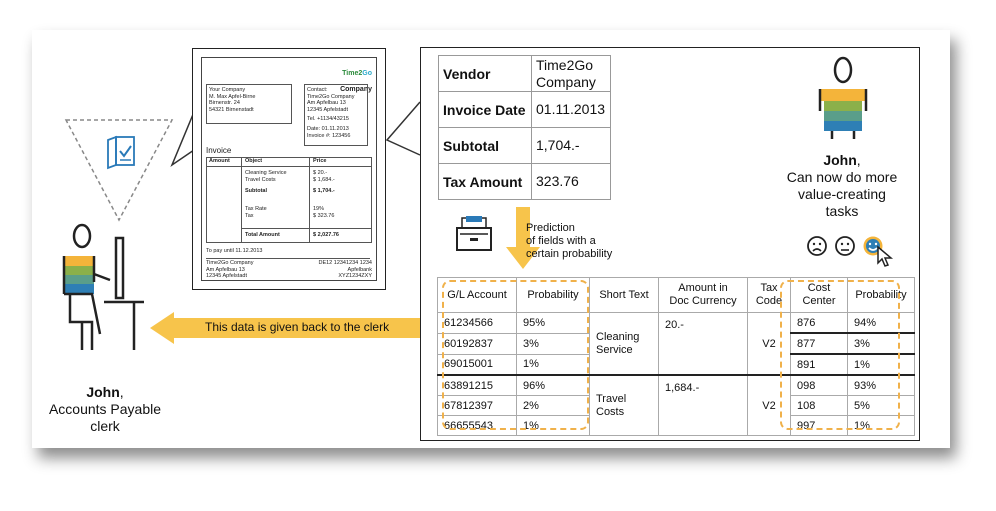 Image resolution: width=996 pixels, height=511 pixels. I want to click on col-amount: Amount, so click(219, 161).